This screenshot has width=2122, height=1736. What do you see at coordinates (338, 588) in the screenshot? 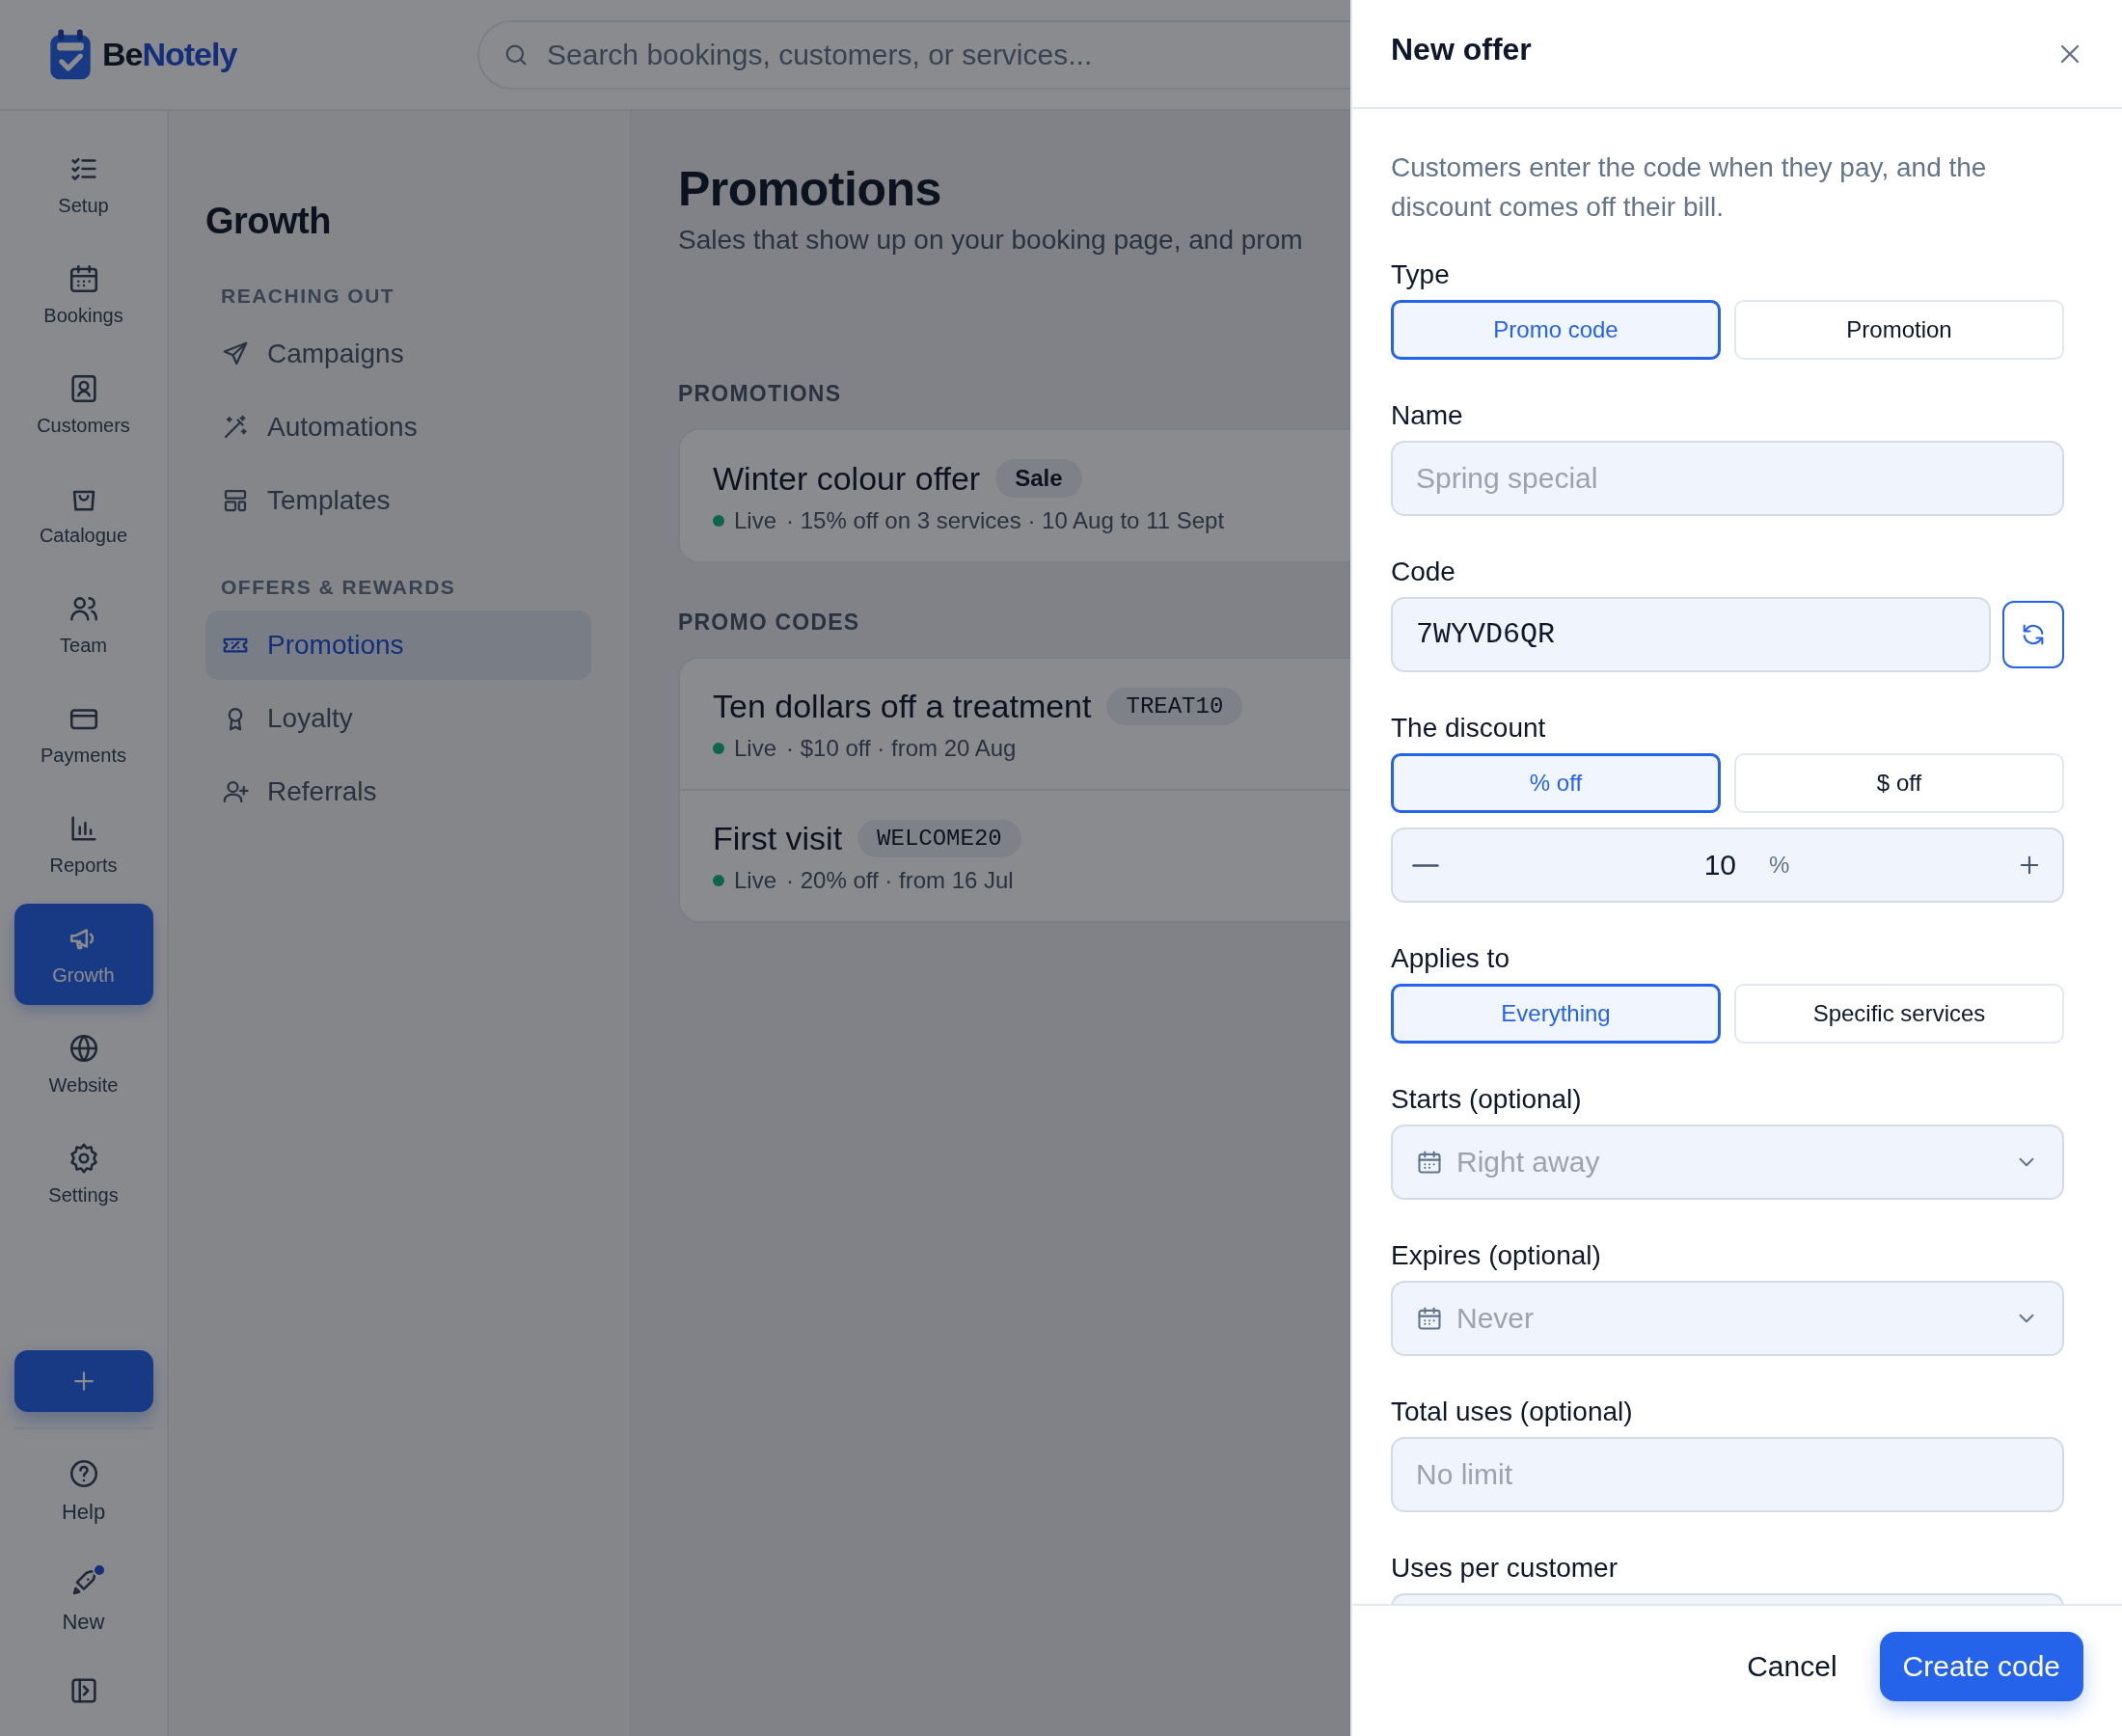
I see `section-heading: OFFERS & REWARDS` at bounding box center [338, 588].